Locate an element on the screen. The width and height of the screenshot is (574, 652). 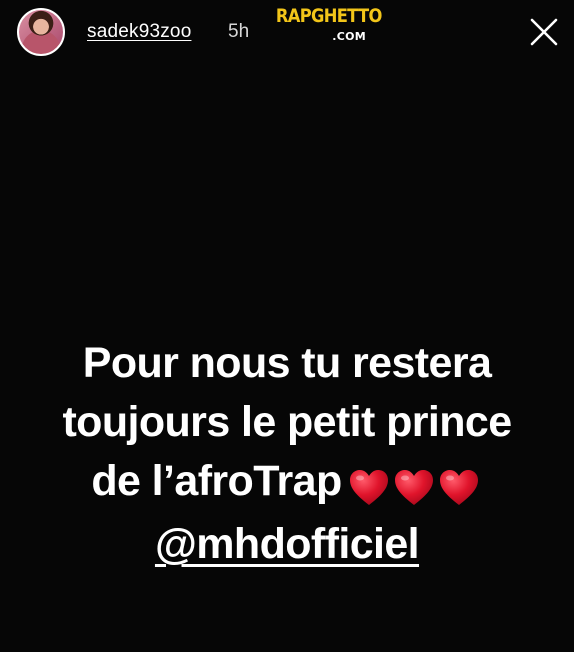
hearts-group is located at coordinates (415, 485).